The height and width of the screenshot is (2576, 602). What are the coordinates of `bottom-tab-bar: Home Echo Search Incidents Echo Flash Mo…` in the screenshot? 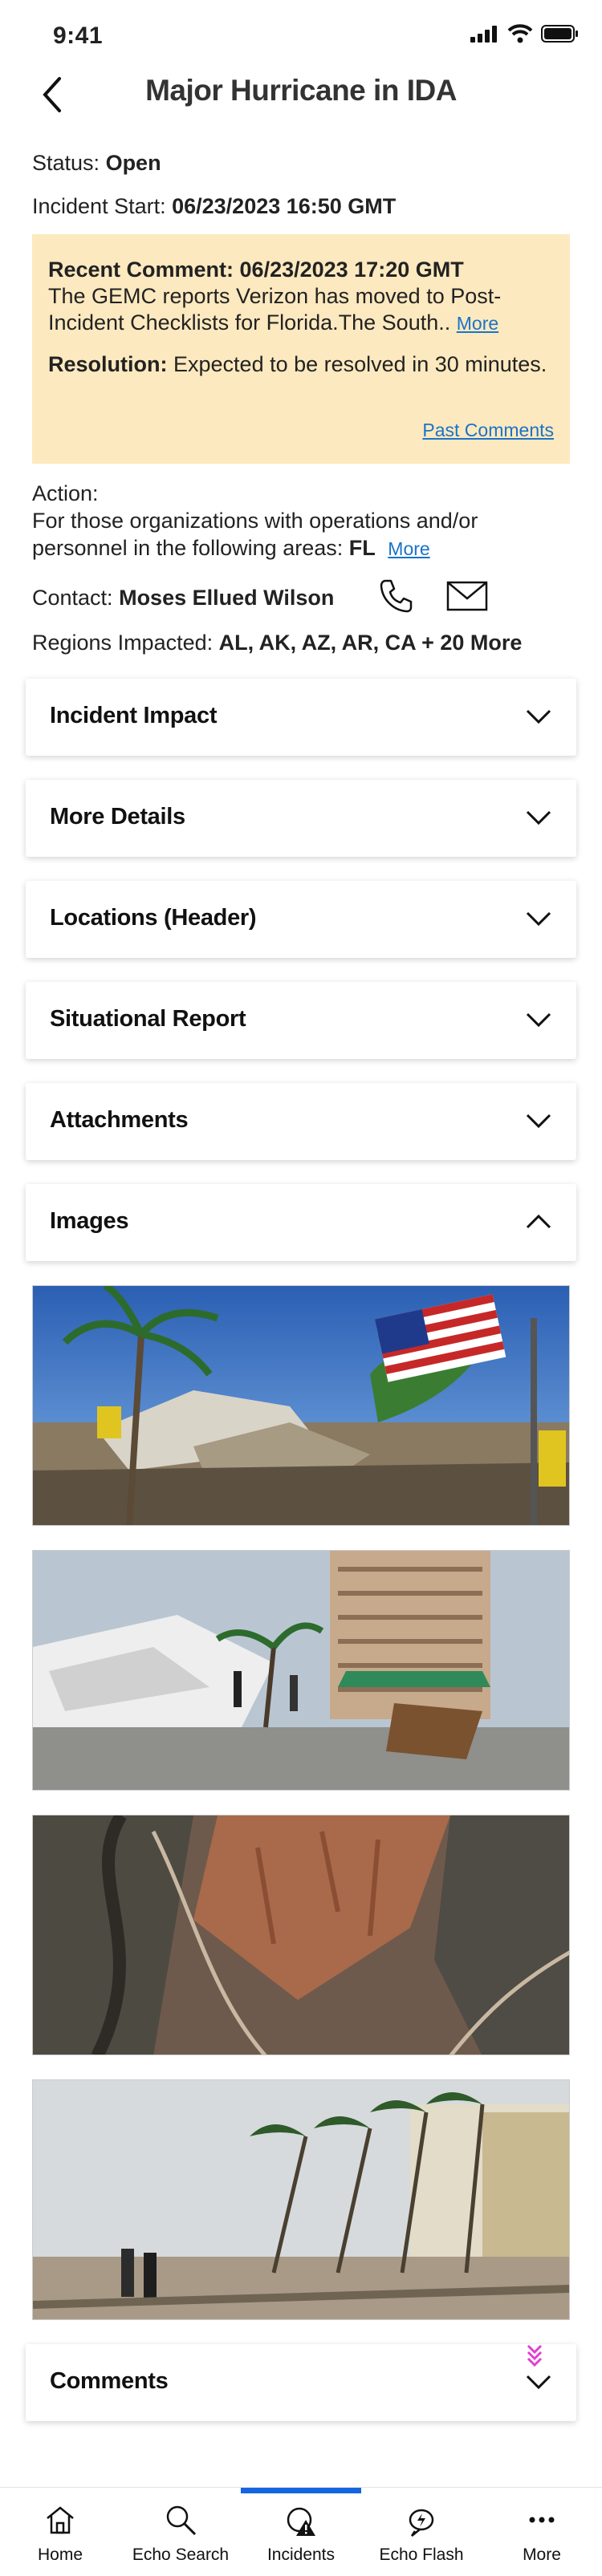 It's located at (301, 2531).